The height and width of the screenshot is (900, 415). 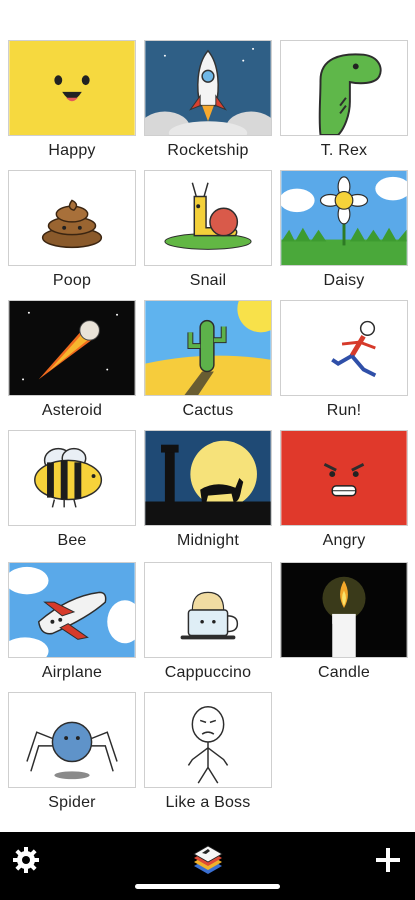 I want to click on tile-label: Bee, so click(x=72, y=540).